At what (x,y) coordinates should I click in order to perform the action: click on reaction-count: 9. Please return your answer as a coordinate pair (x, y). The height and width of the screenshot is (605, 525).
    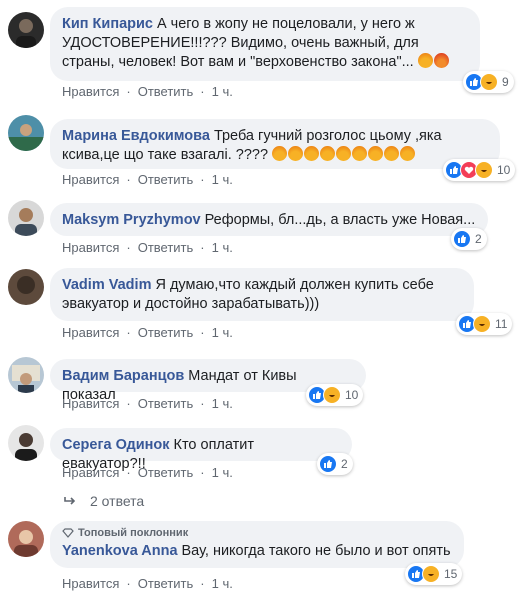
    Looking at the image, I should click on (505, 82).